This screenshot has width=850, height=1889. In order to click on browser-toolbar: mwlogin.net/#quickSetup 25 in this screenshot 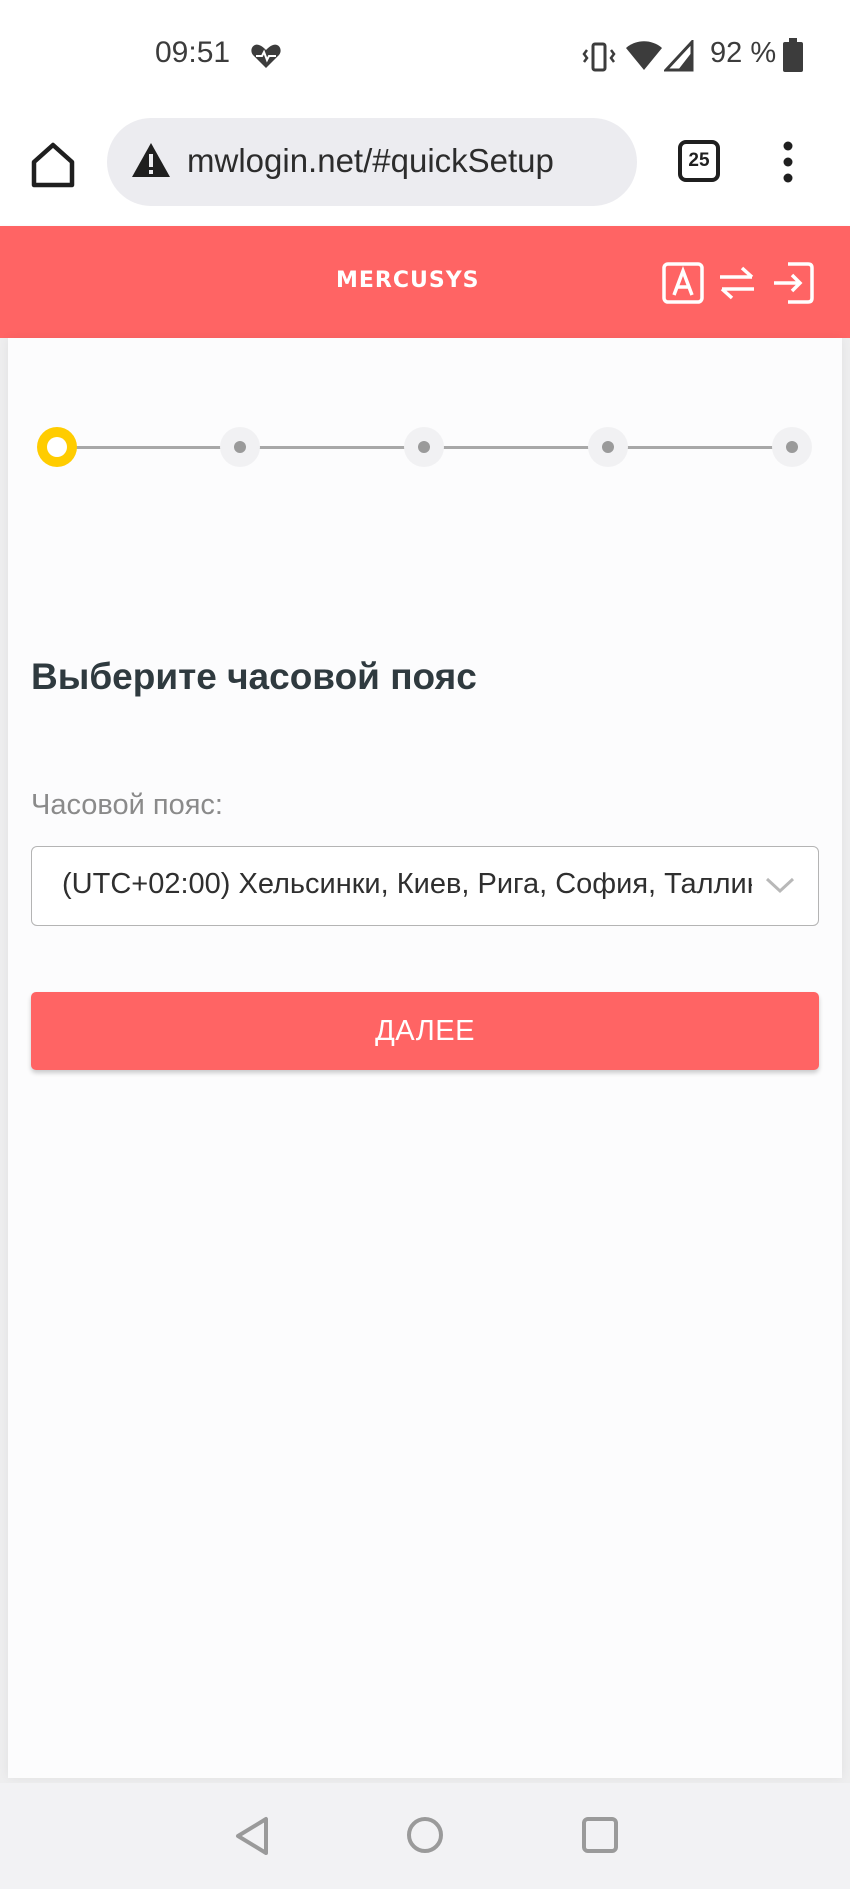, I will do `click(425, 168)`.